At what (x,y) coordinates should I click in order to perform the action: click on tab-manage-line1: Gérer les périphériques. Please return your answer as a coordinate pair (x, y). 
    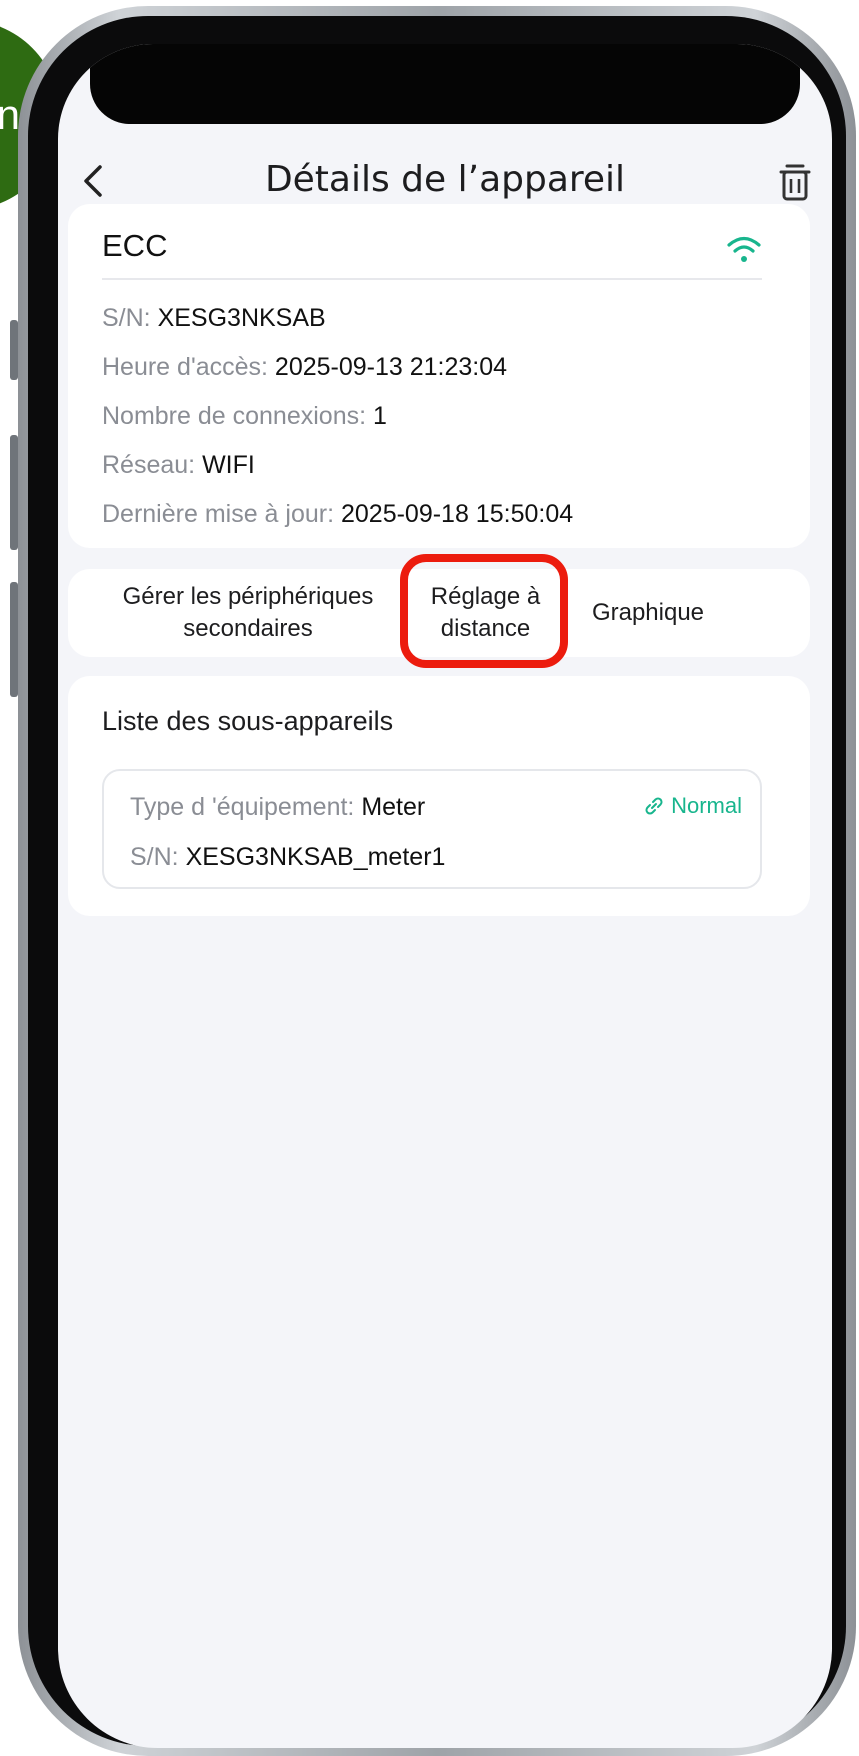
    Looking at the image, I should click on (248, 596).